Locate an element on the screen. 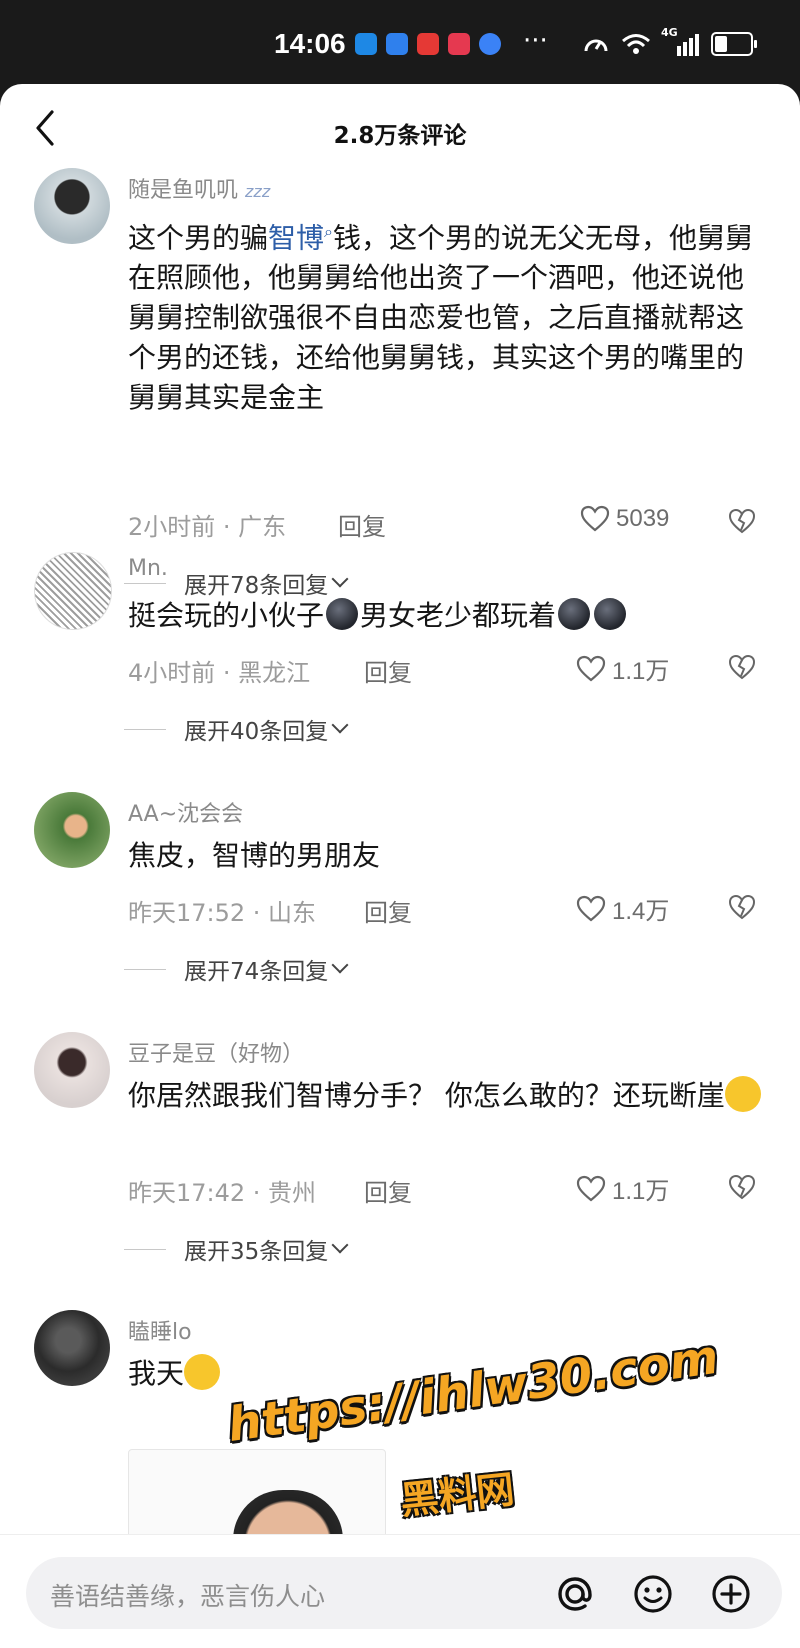  shield-app-icon is located at coordinates (397, 44).